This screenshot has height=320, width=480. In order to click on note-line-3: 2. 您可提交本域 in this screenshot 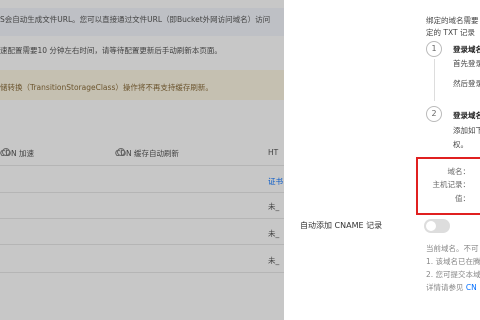, I will do `click(453, 274)`.